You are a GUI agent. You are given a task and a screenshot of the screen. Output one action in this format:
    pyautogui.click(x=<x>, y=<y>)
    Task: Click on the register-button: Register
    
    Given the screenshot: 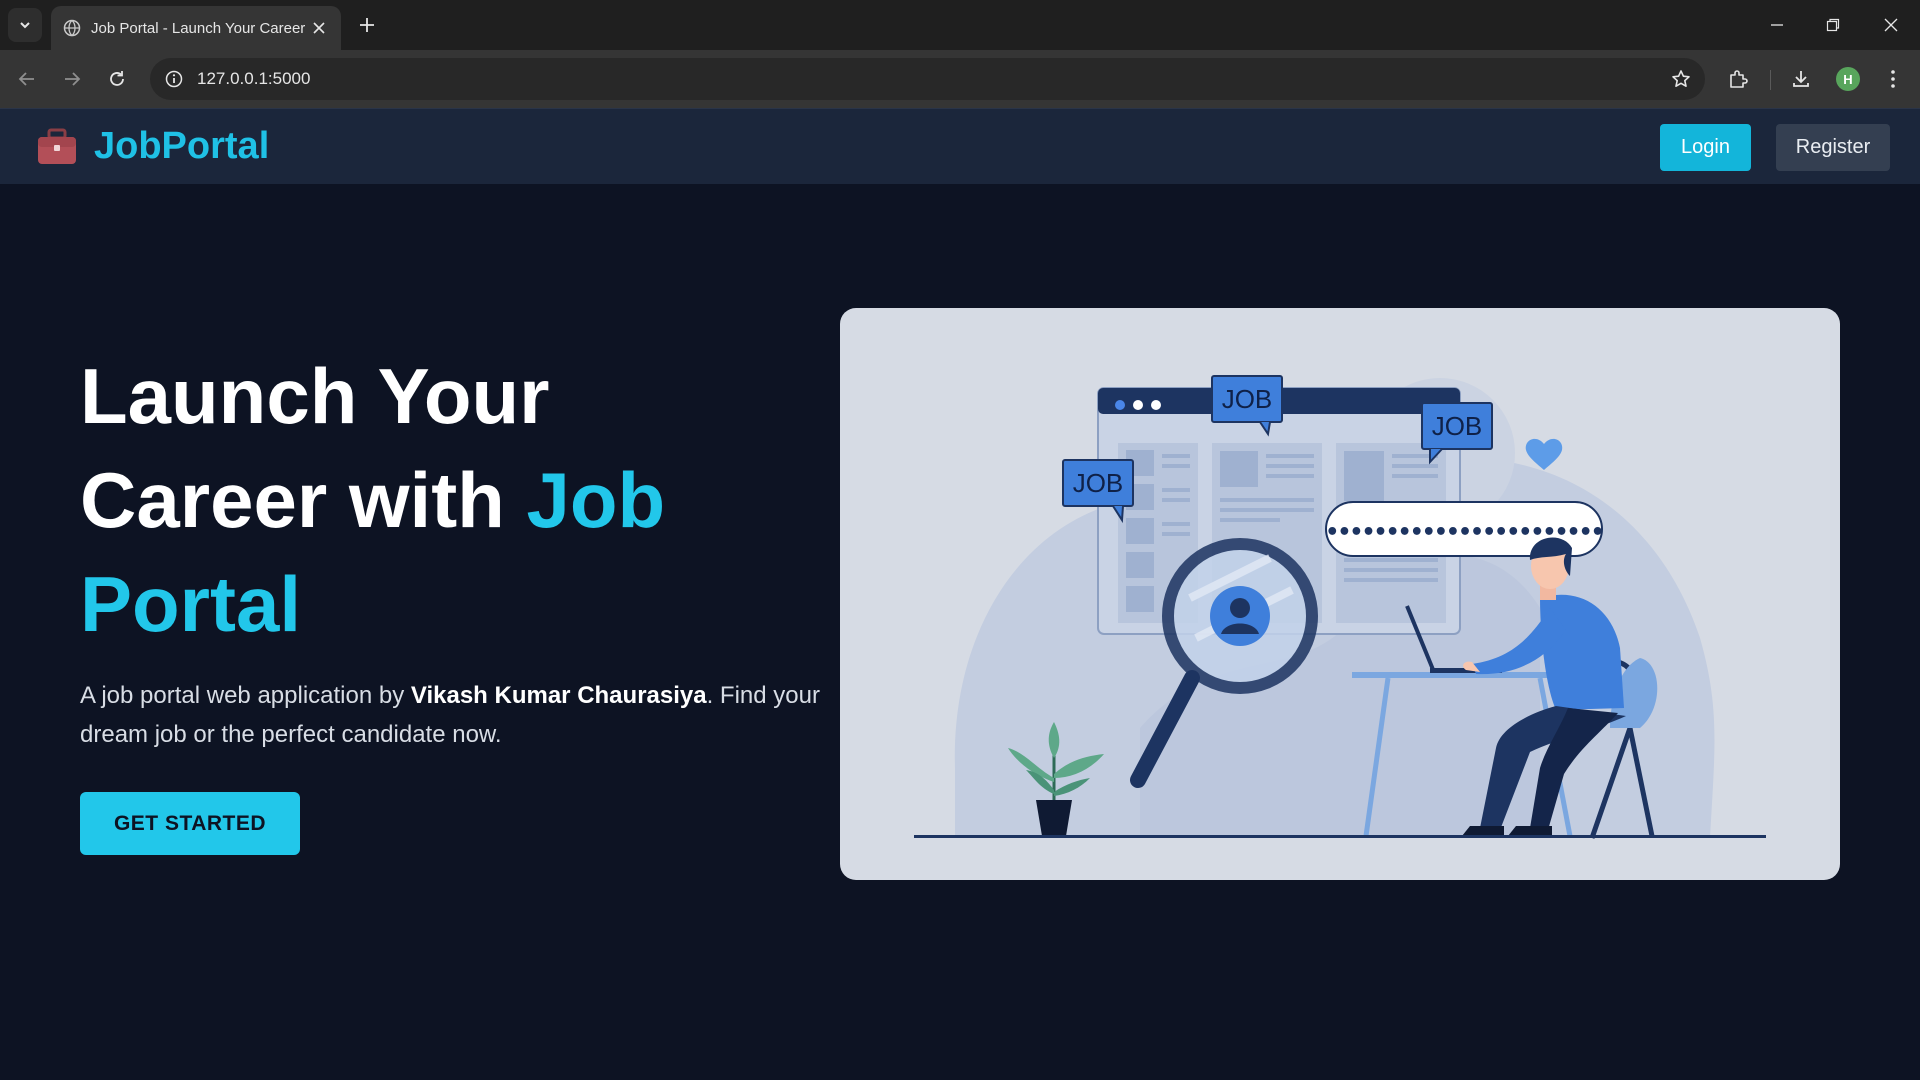 What is the action you would take?
    pyautogui.click(x=1833, y=147)
    